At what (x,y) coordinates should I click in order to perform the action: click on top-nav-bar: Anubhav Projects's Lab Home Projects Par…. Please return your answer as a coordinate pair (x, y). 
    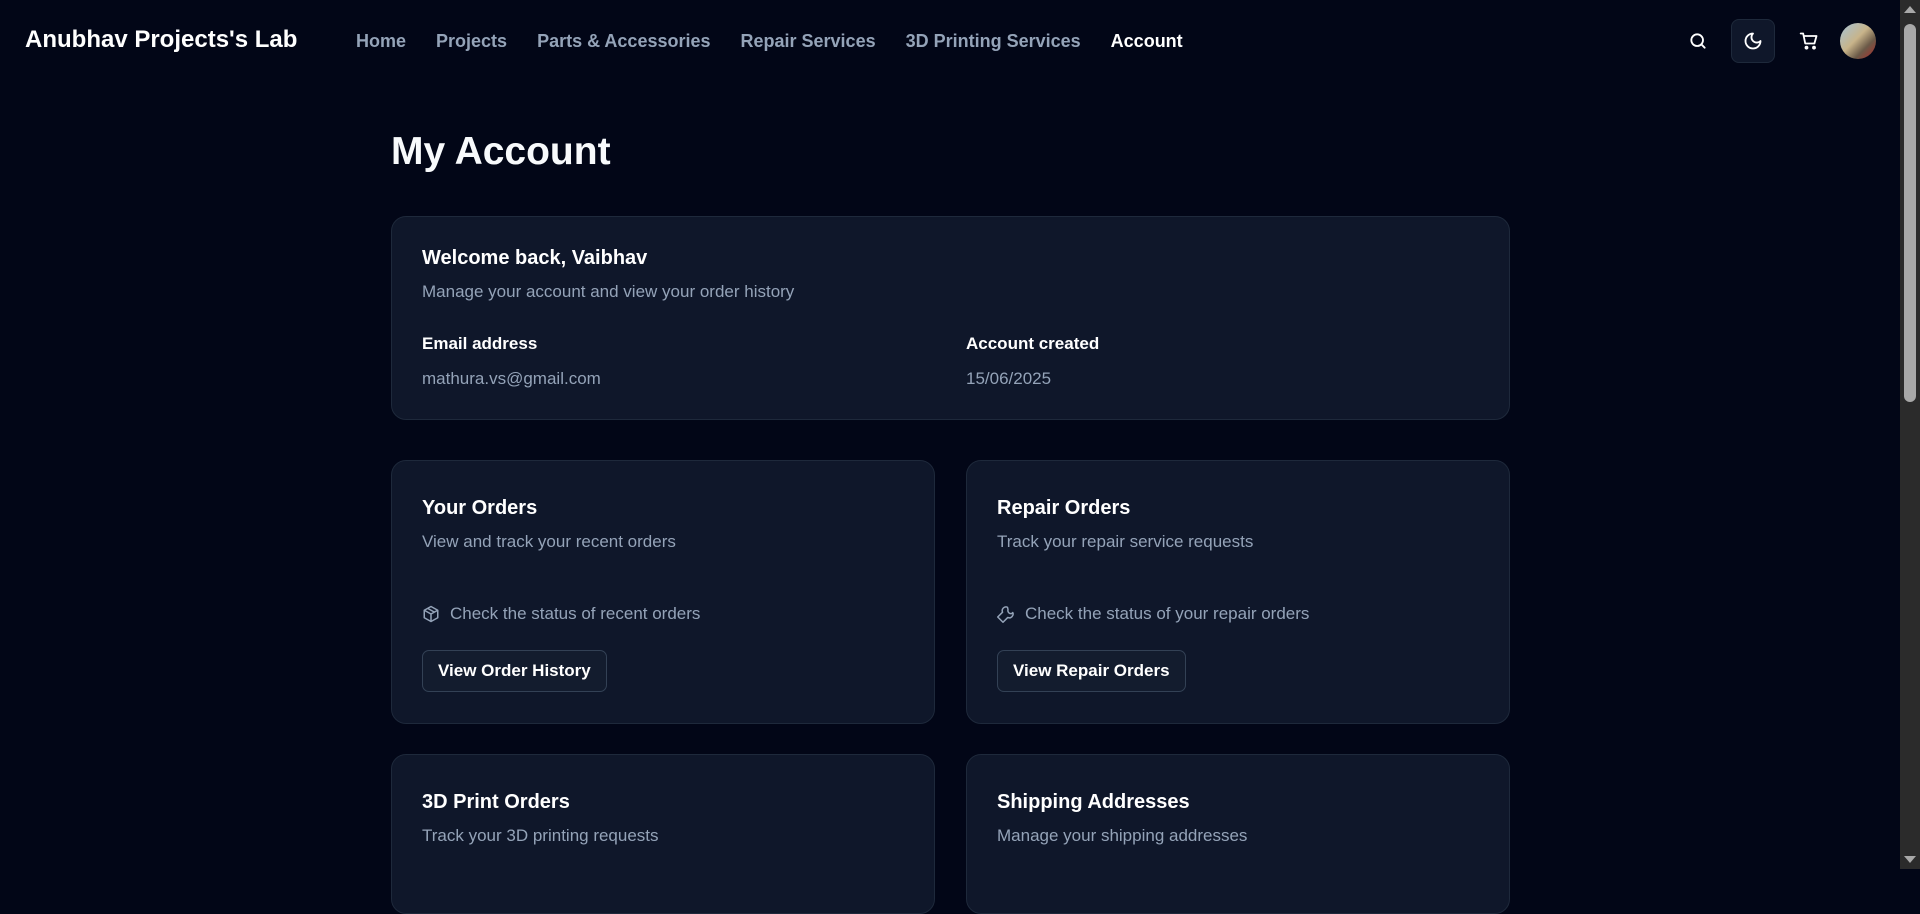
    Looking at the image, I should click on (950, 42).